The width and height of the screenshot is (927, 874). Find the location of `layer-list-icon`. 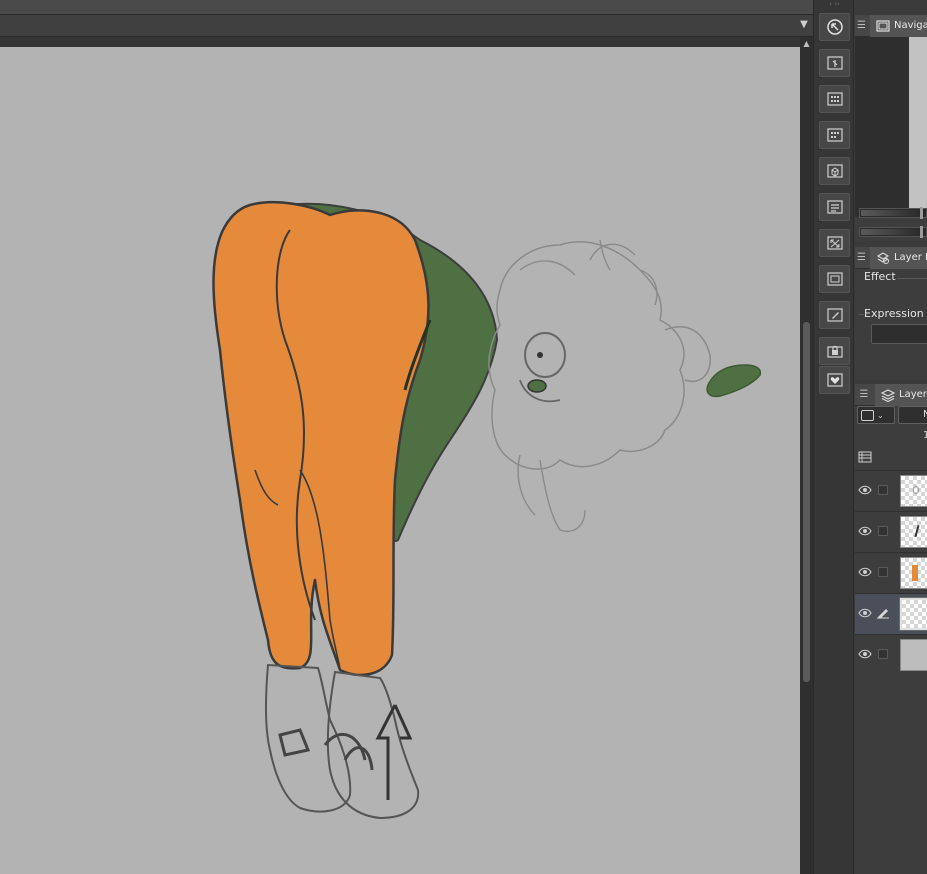

layer-list-icon is located at coordinates (865, 457).